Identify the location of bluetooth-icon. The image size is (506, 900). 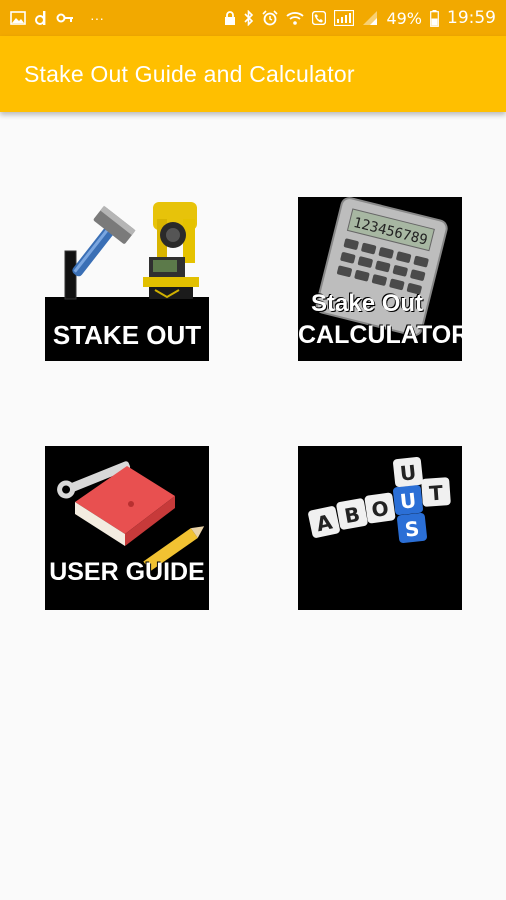
(249, 18).